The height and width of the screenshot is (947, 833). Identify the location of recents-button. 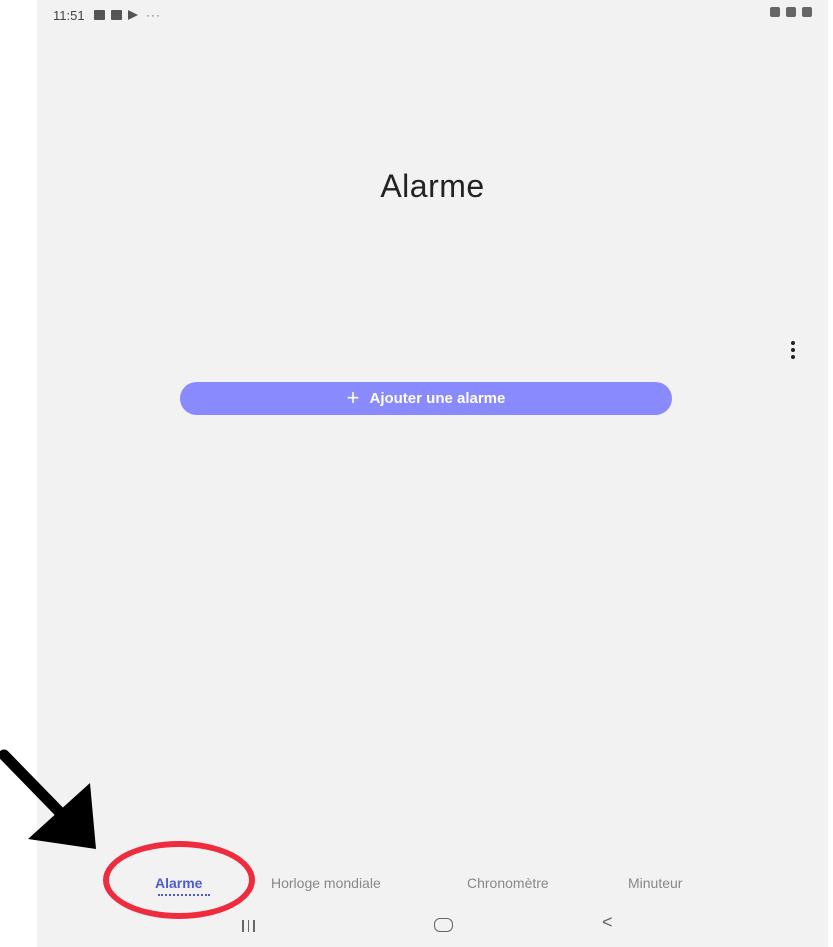
(248, 926).